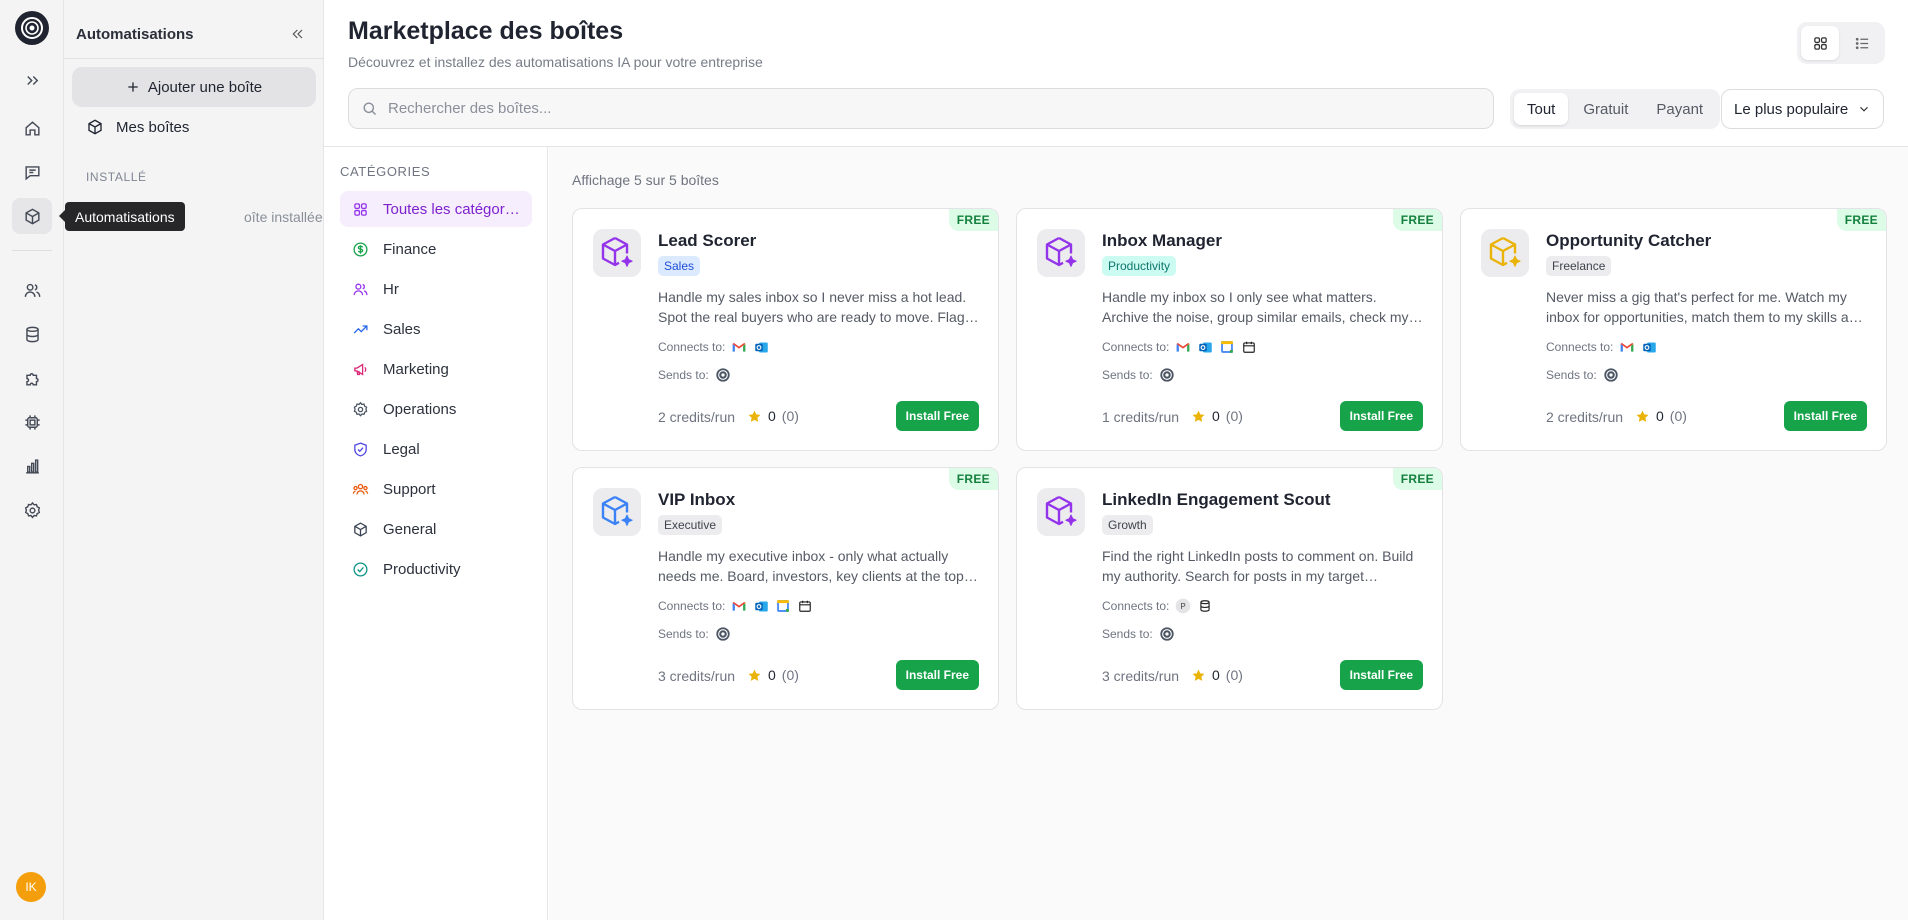 The image size is (1908, 920). What do you see at coordinates (422, 569) in the screenshot?
I see `category-label: Productivity` at bounding box center [422, 569].